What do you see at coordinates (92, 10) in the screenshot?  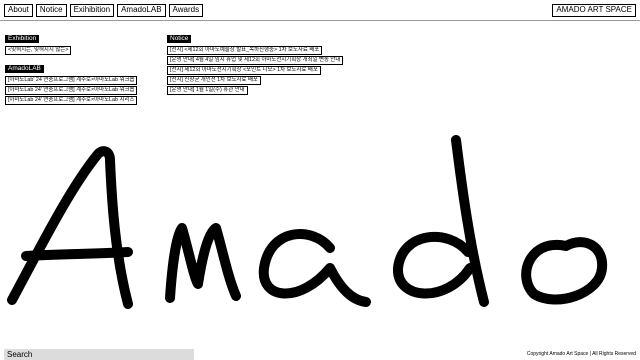 I see `nav-exhibition: Exihibition` at bounding box center [92, 10].